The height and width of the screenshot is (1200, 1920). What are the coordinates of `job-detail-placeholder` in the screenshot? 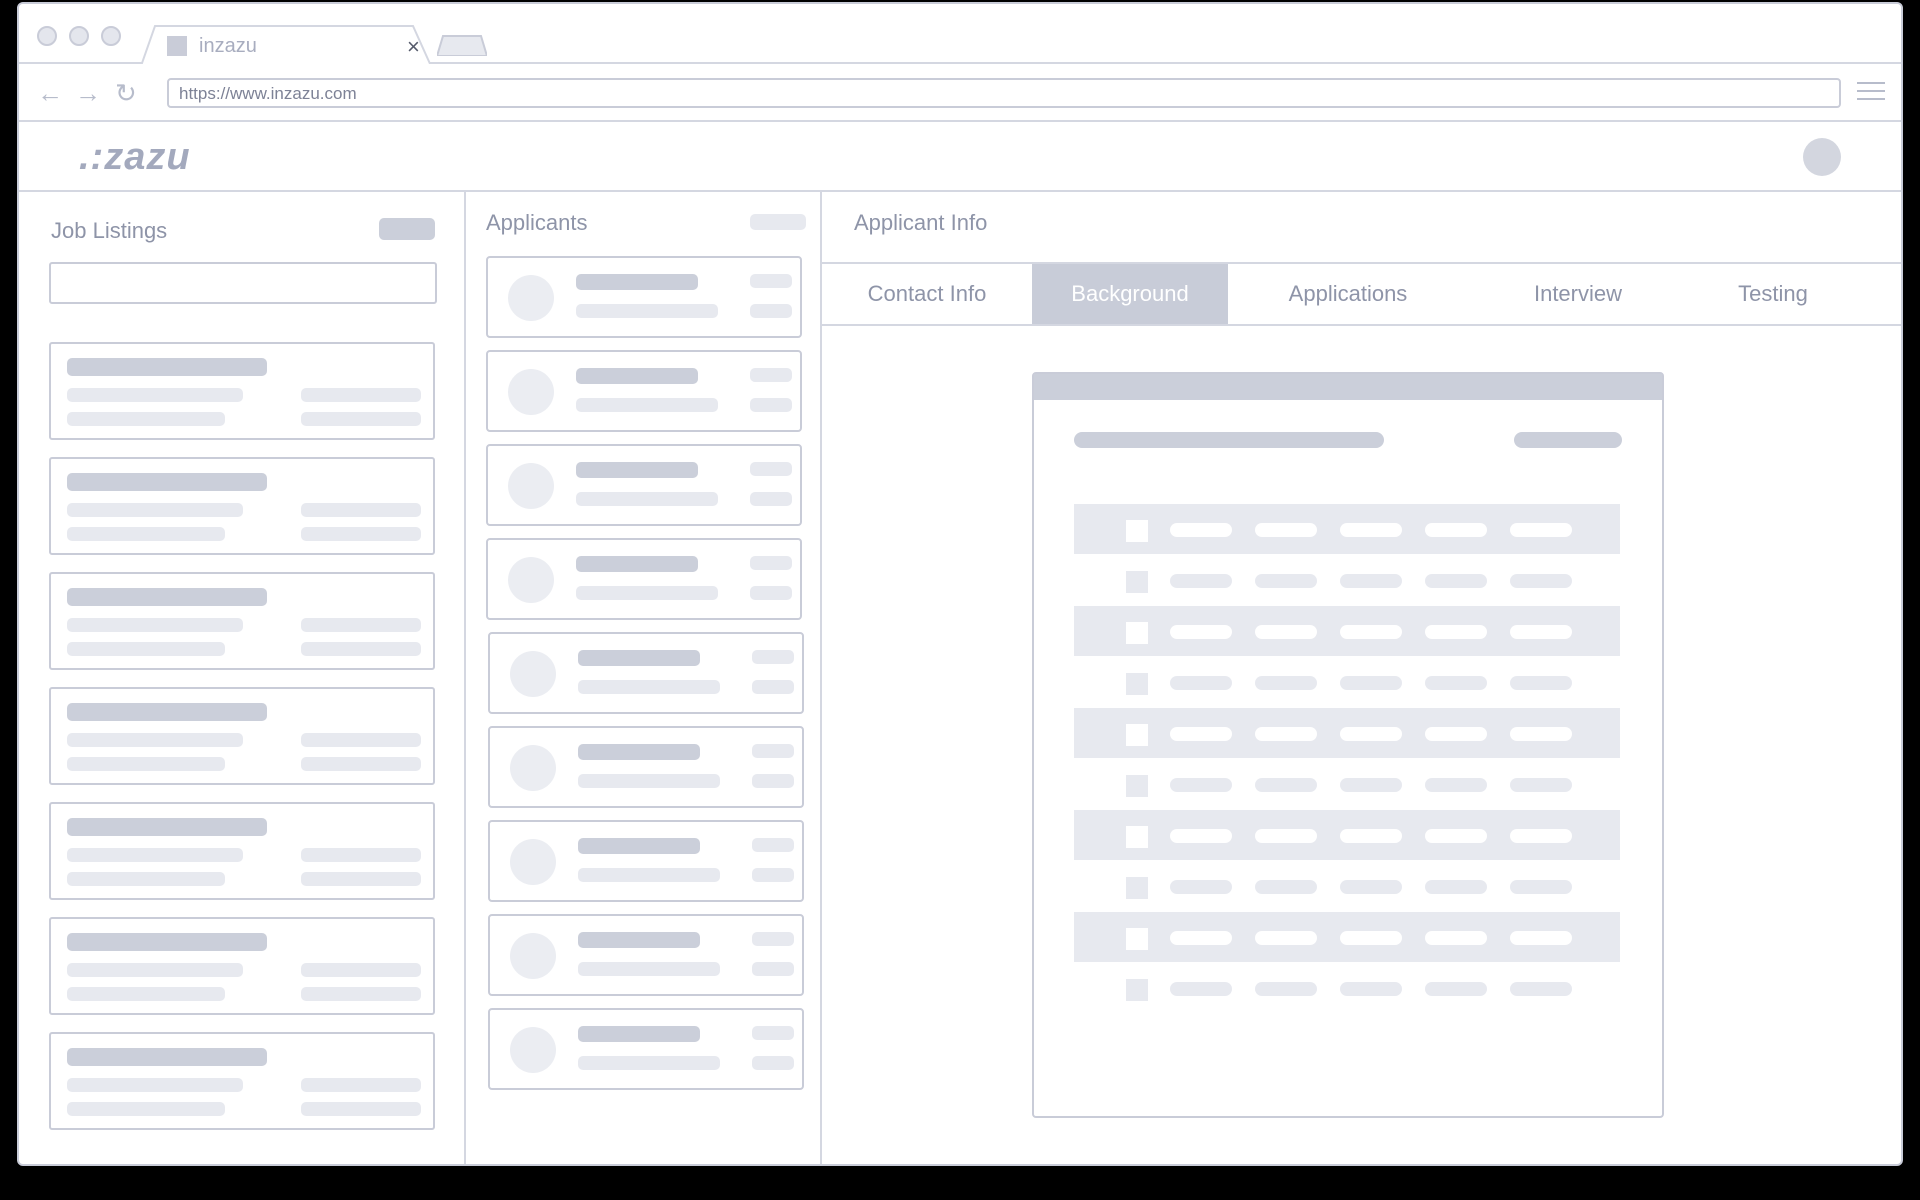 It's located at (146, 994).